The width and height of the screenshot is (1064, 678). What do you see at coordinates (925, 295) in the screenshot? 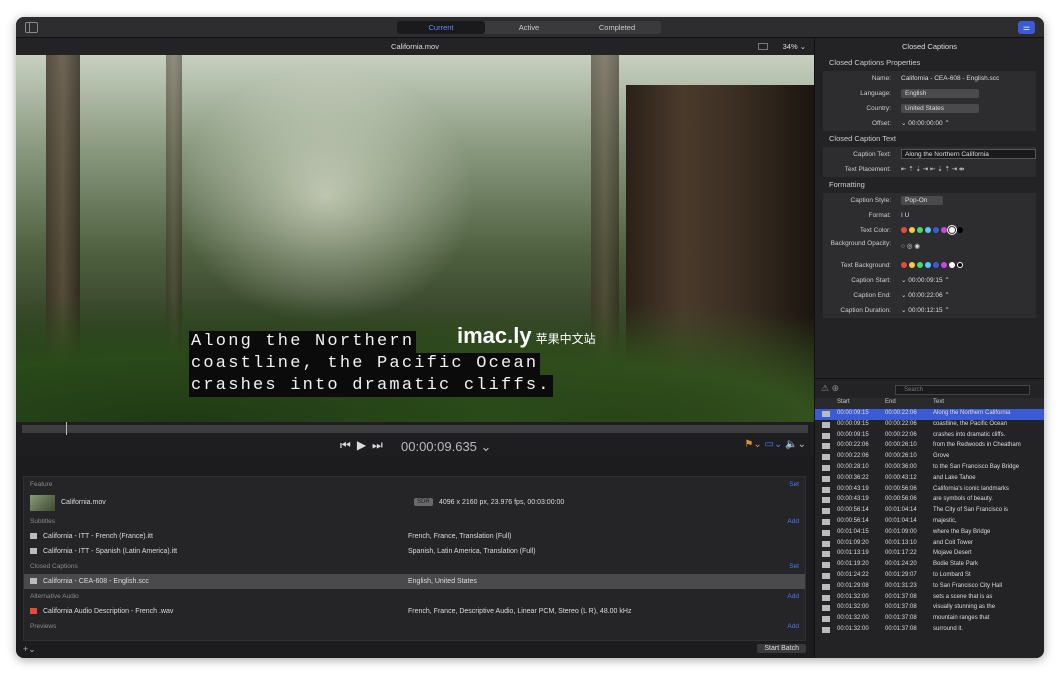
I see `caption-end-stepper: ⌄ 00:00:22:06 ⌃` at bounding box center [925, 295].